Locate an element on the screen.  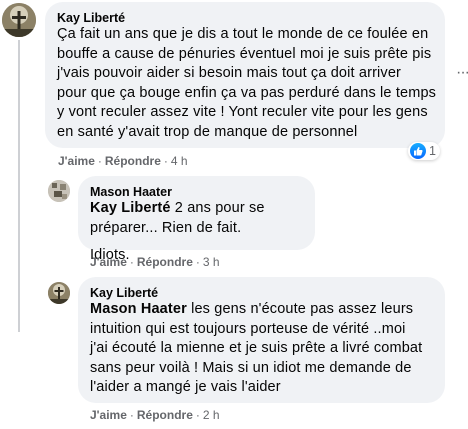
mention-link: Kay Liberté is located at coordinates (130, 208).